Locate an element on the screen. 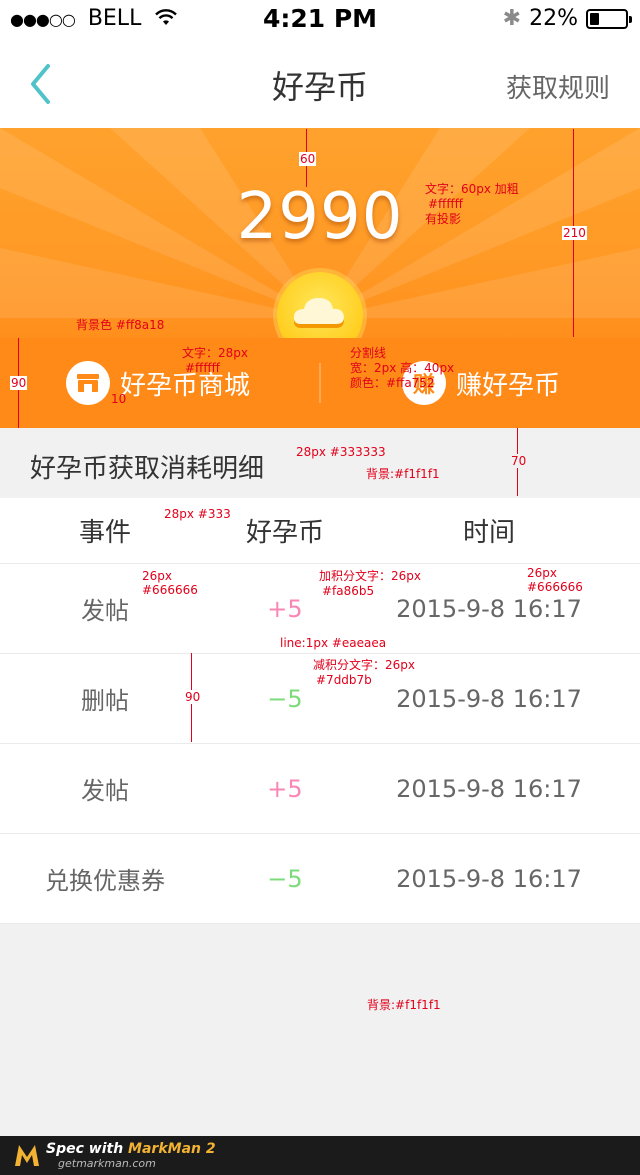 The height and width of the screenshot is (1175, 640). markman-logo-icon is located at coordinates (27, 1155).